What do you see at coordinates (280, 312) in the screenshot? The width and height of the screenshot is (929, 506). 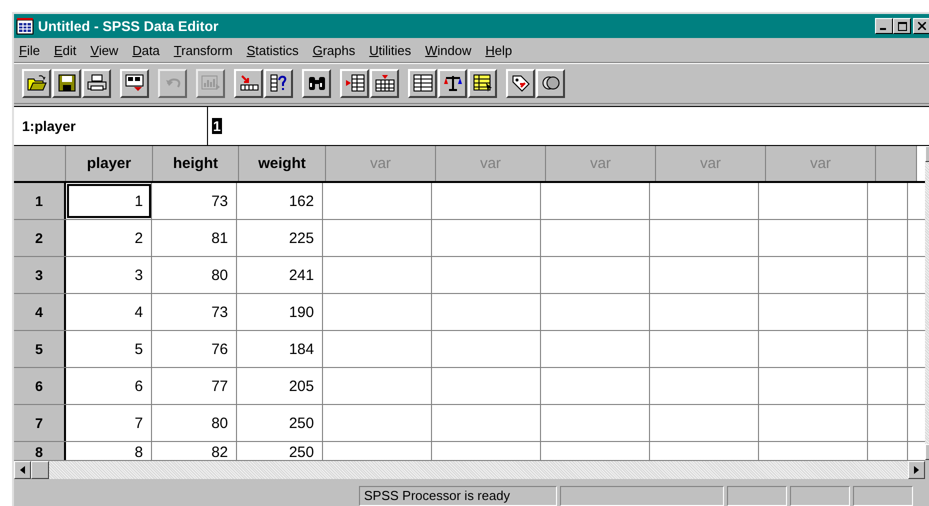 I see `table-cell: 190` at bounding box center [280, 312].